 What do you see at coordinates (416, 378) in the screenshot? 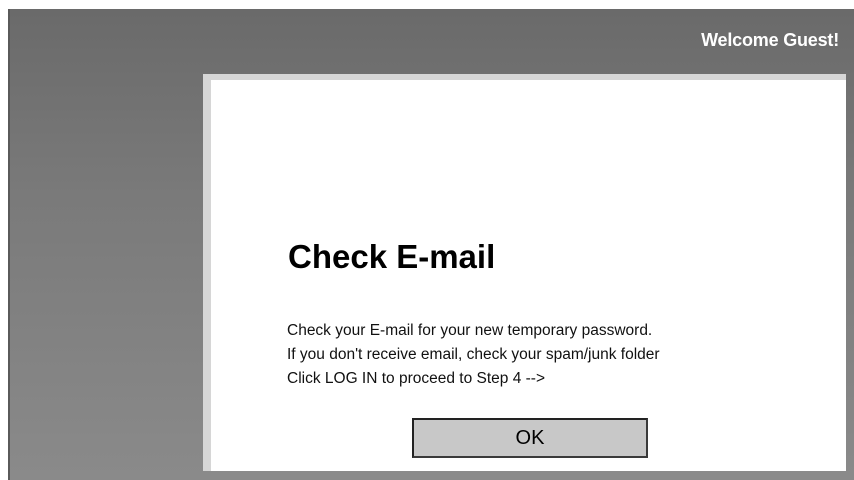
I see `message-line-3: Click LOG IN to proceed to Step 4 -->` at bounding box center [416, 378].